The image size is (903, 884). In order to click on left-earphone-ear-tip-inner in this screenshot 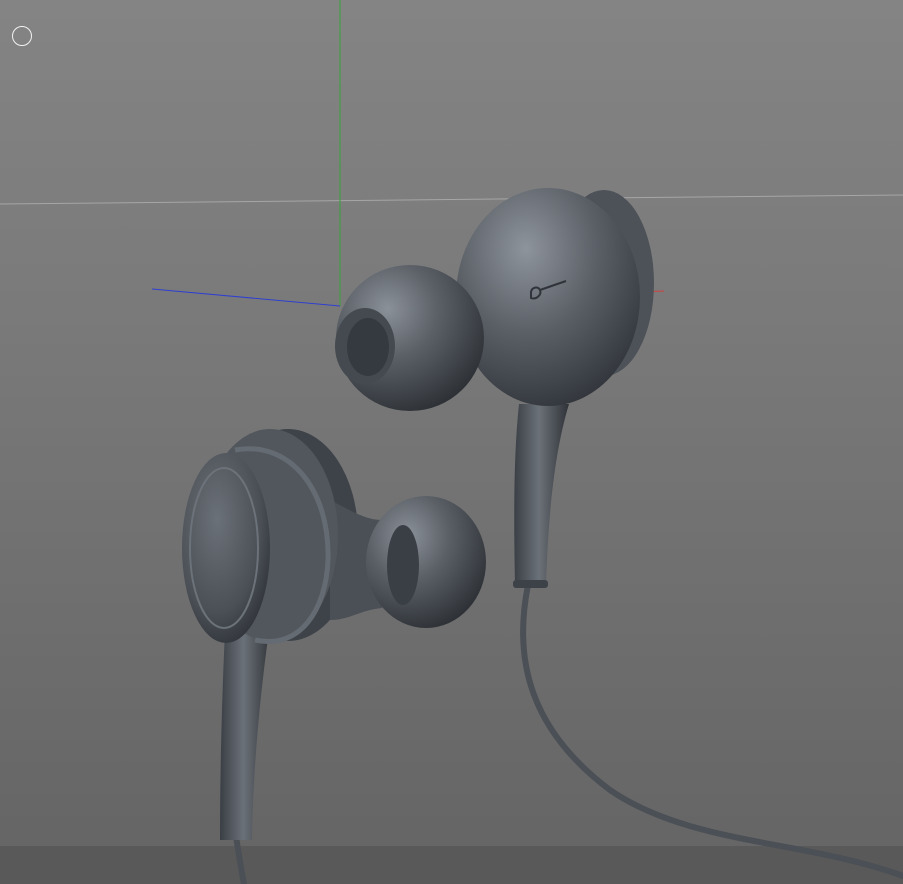, I will do `click(403, 565)`.